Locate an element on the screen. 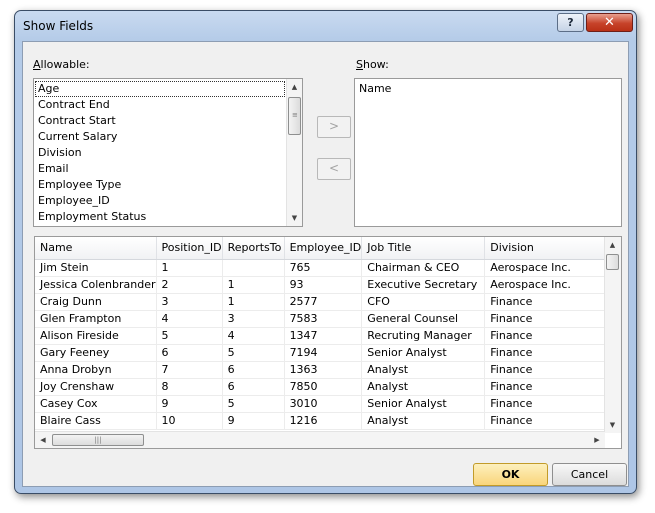 The width and height of the screenshot is (655, 513). table-cell: 1347 is located at coordinates (323, 336).